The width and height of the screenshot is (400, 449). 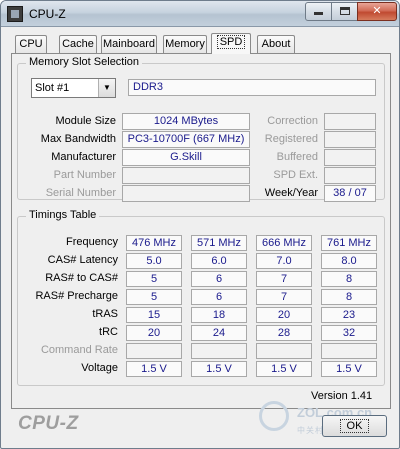 What do you see at coordinates (291, 139) in the screenshot?
I see `registered-label: Registered` at bounding box center [291, 139].